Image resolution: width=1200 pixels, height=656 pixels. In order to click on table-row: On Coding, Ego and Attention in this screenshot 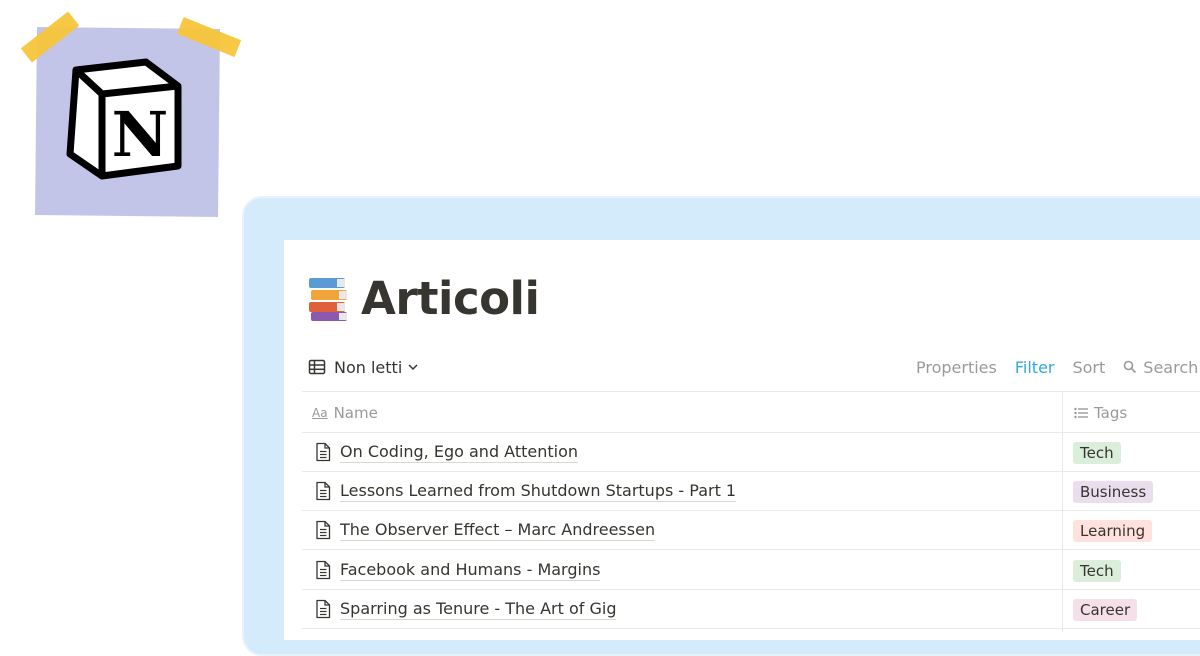, I will do `click(751, 452)`.